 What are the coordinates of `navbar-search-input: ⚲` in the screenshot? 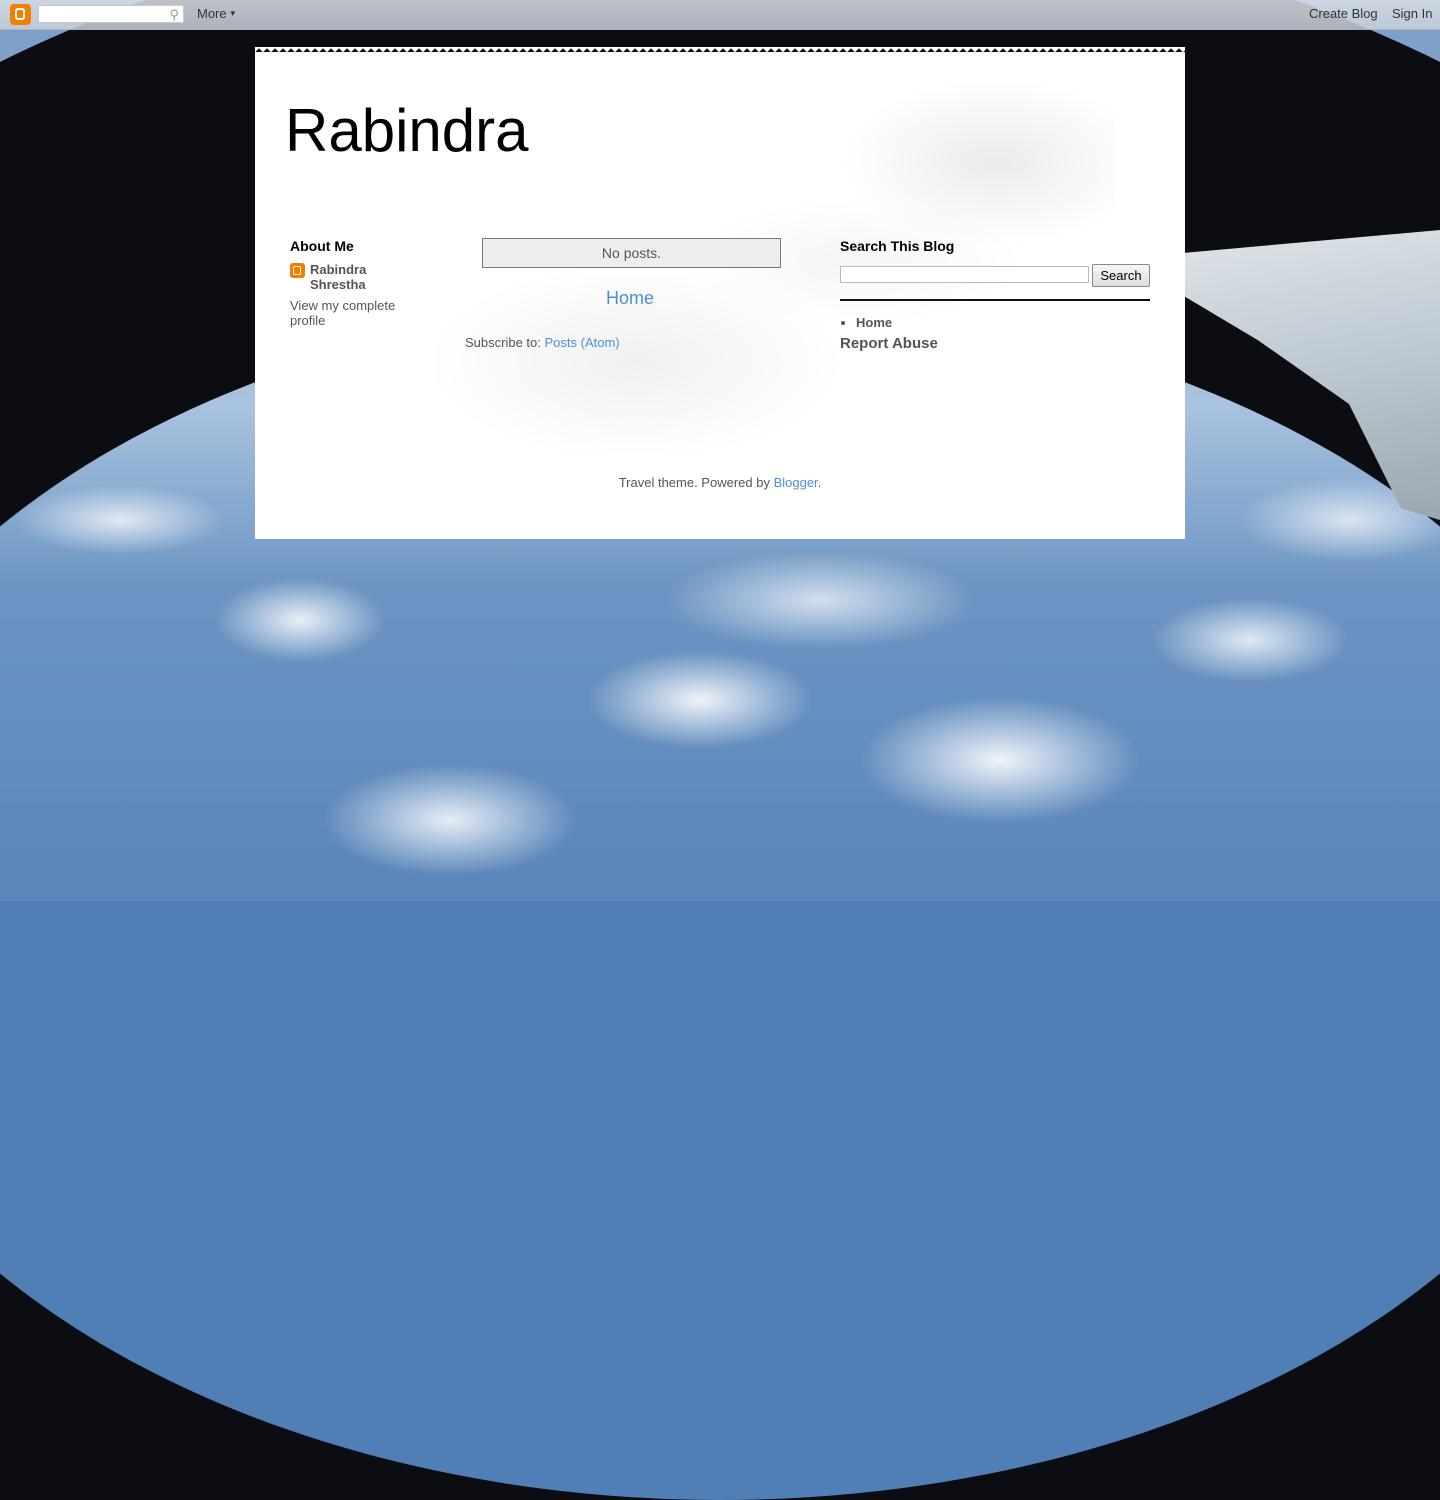 It's located at (111, 14).